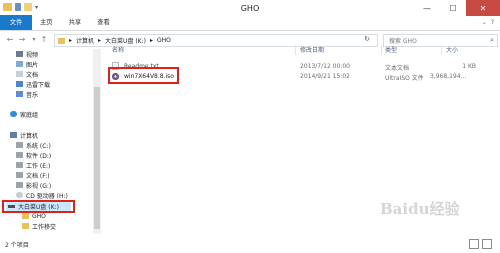 The image size is (500, 253). What do you see at coordinates (312, 50) in the screenshot?
I see `column-header-date: 修改日期` at bounding box center [312, 50].